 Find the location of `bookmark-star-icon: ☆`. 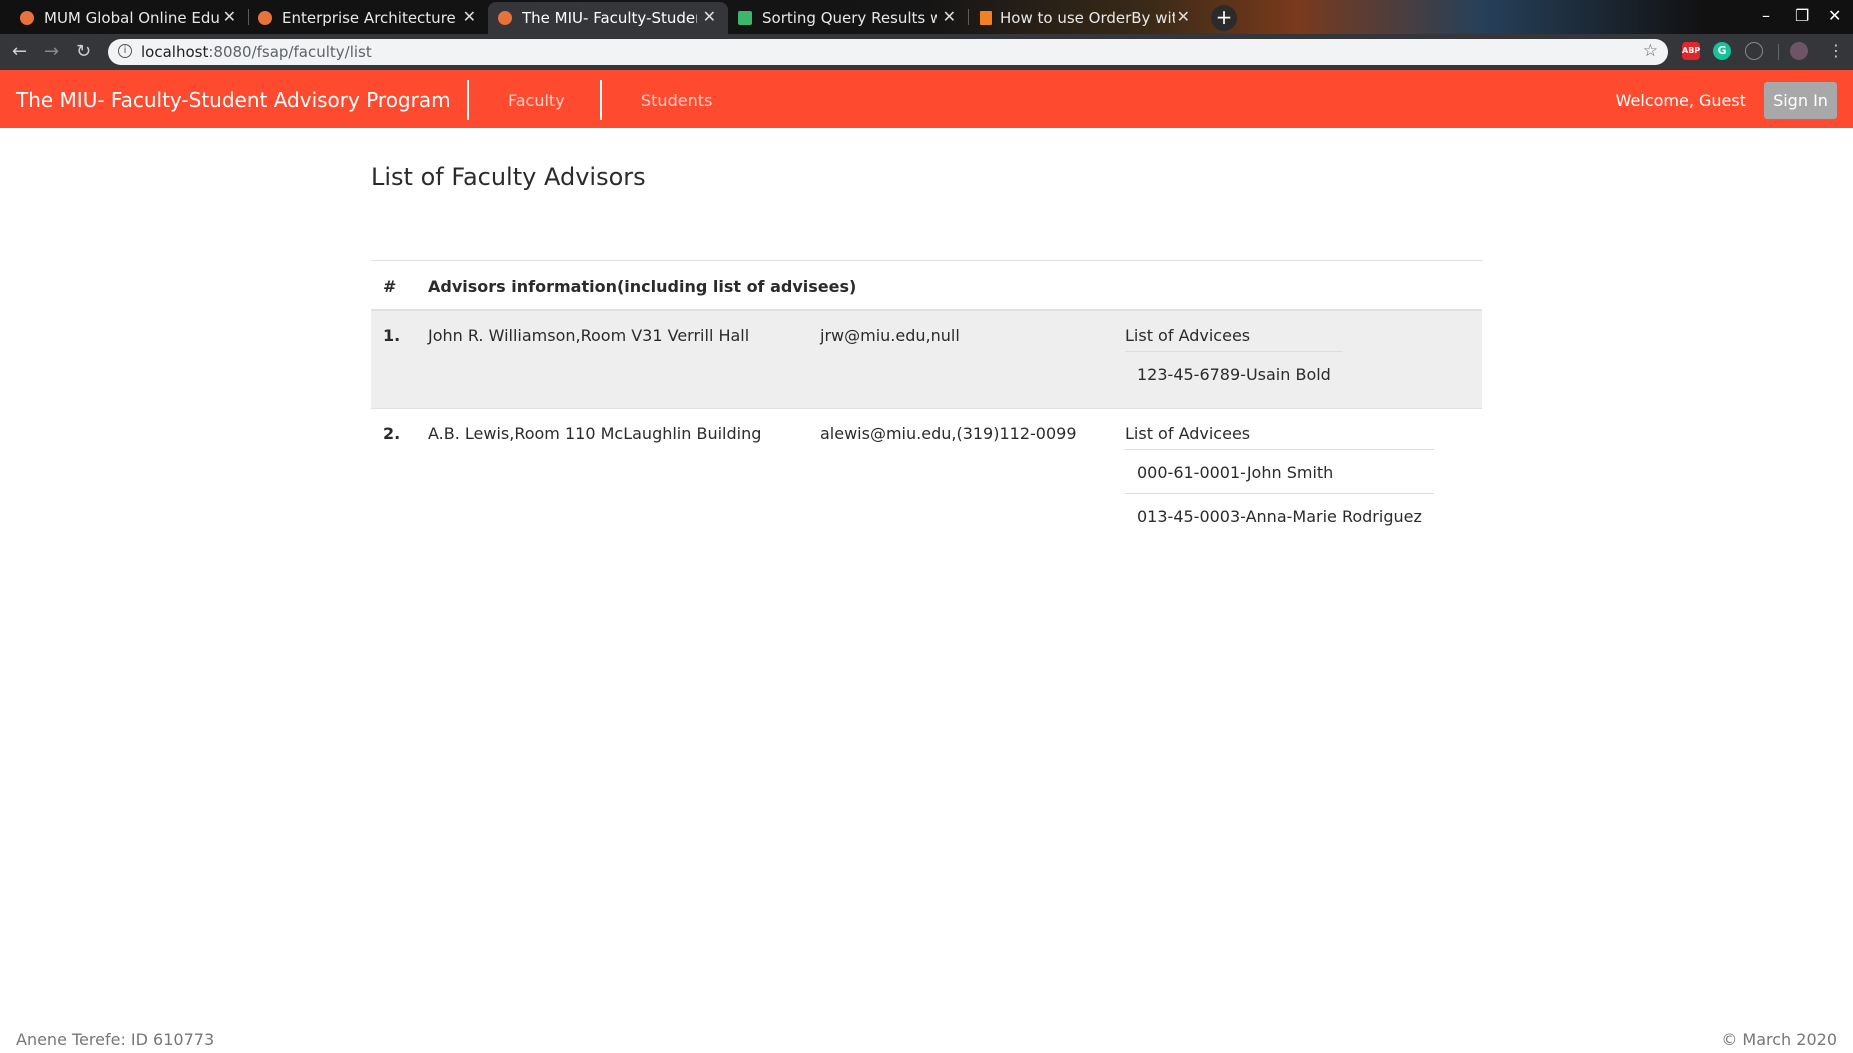

bookmark-star-icon: ☆ is located at coordinates (1650, 51).